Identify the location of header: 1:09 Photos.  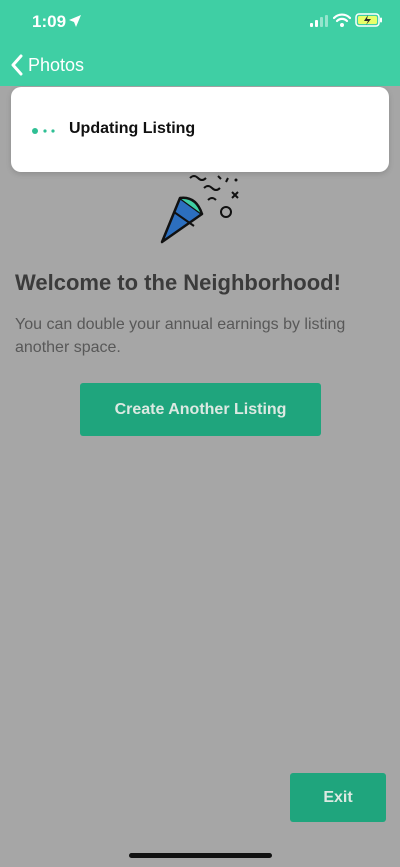
(200, 43).